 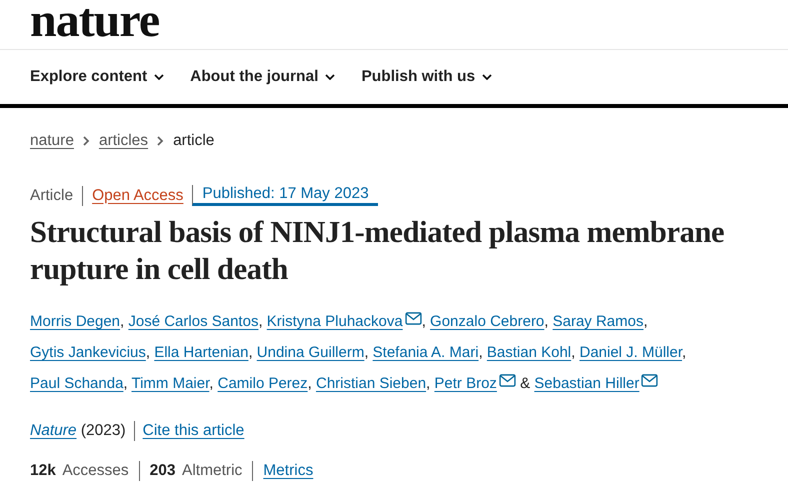 What do you see at coordinates (263, 383) in the screenshot?
I see `author-link: Camilo Perez` at bounding box center [263, 383].